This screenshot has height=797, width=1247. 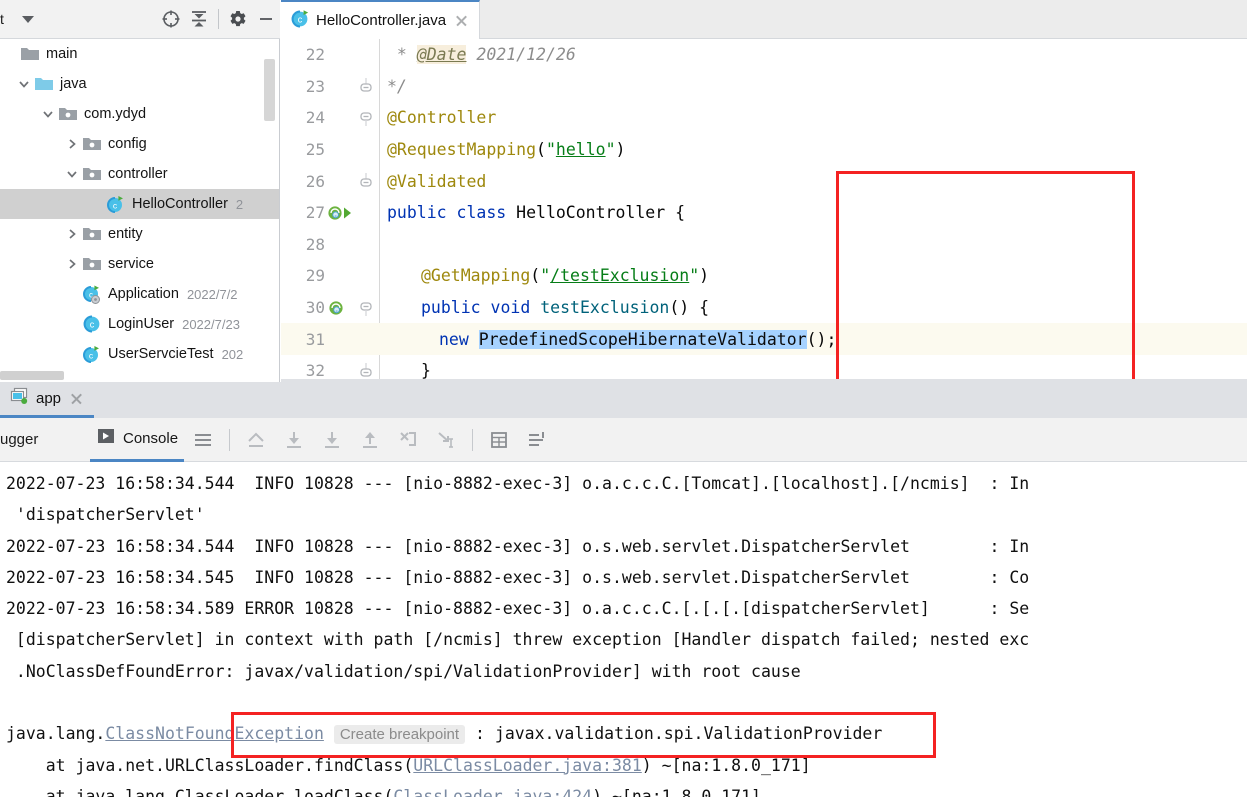 I want to click on tree-item-service: service, so click(x=139, y=264).